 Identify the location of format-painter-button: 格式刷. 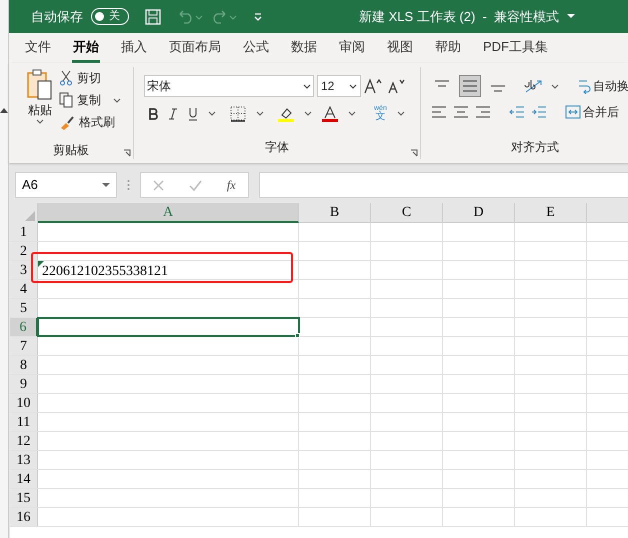
(90, 122).